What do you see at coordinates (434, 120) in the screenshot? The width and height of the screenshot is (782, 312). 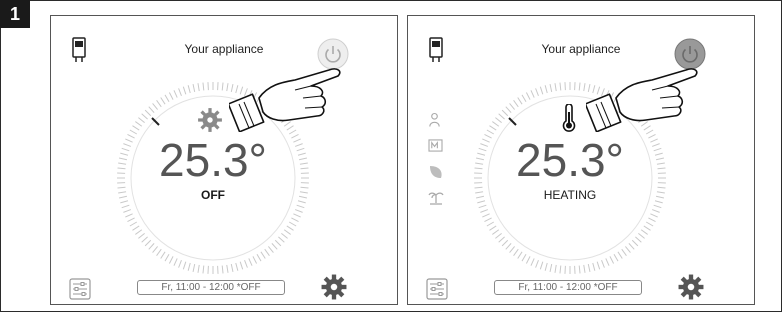 I see `person-mode-icon` at bounding box center [434, 120].